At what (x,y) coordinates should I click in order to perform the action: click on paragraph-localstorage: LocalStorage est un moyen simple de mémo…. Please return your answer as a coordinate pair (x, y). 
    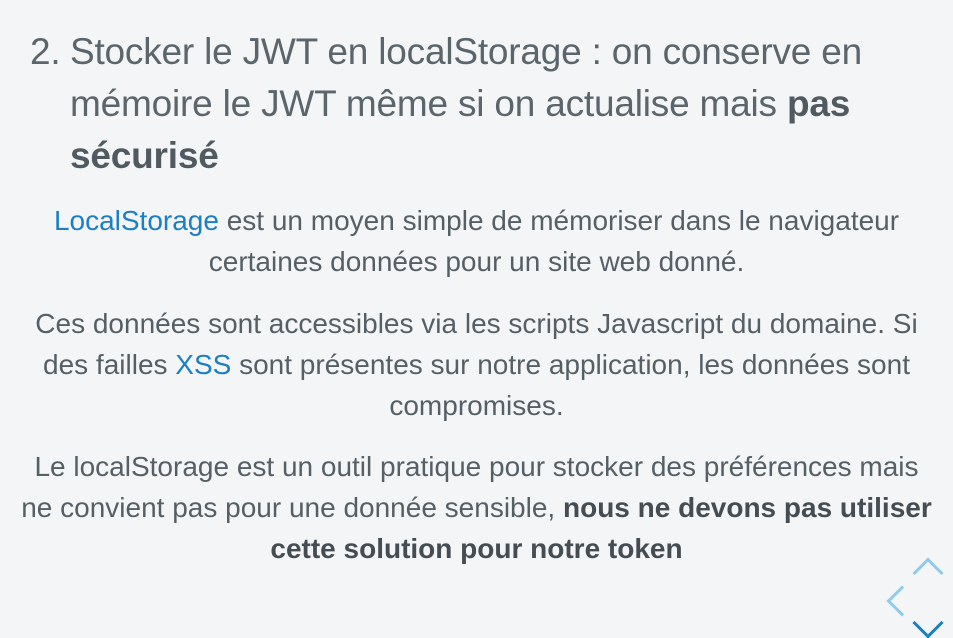
    Looking at the image, I should click on (476, 241).